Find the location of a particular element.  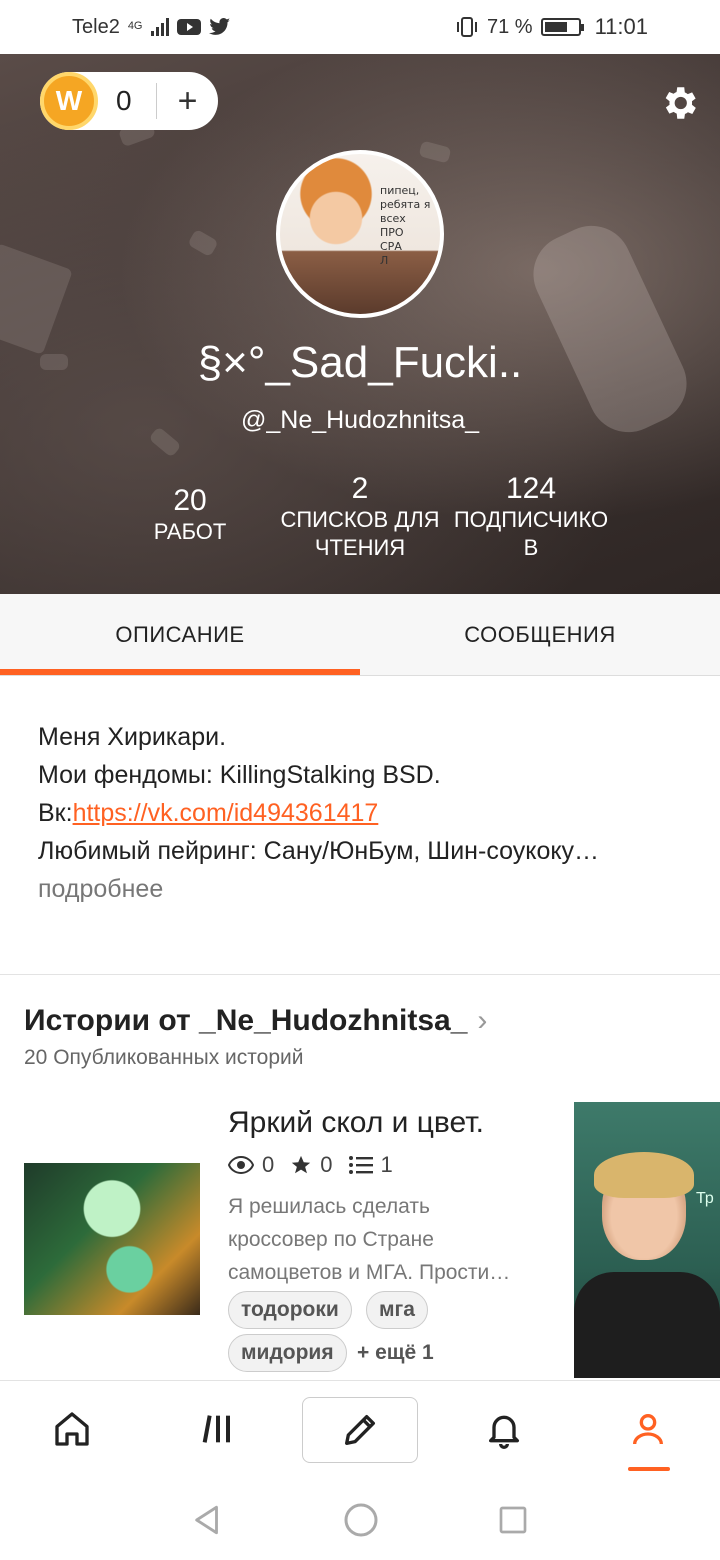

battery-percent: 71 % is located at coordinates (509, 26).